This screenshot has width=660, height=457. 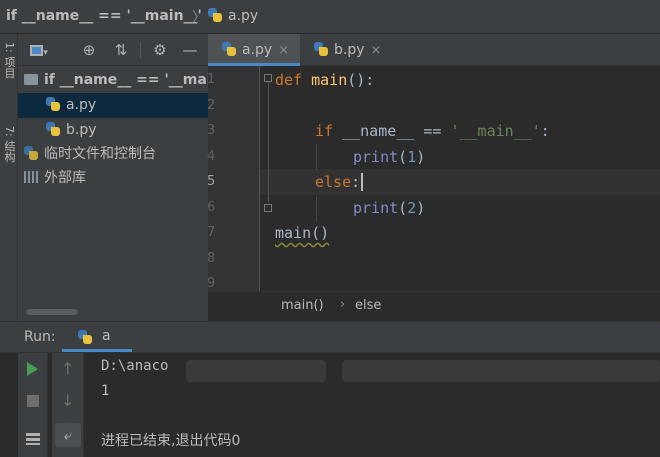 What do you see at coordinates (129, 80) in the screenshot?
I see `tree-item-project-root: if __name__ == '__main__'` at bounding box center [129, 80].